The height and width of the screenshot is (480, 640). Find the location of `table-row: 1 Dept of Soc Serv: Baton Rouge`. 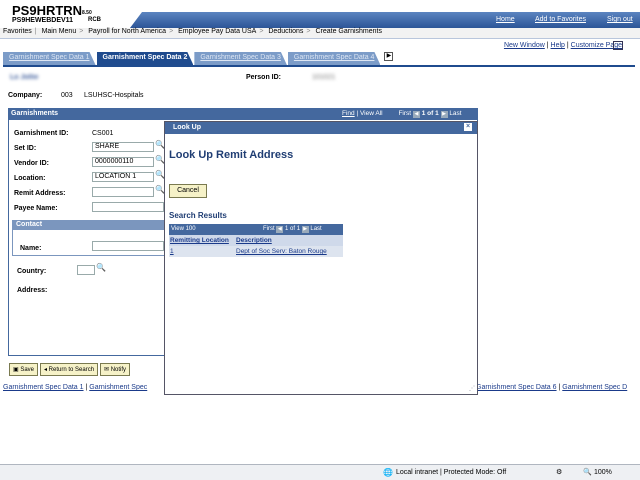

table-row: 1 Dept of Soc Serv: Baton Rouge is located at coordinates (256, 251).